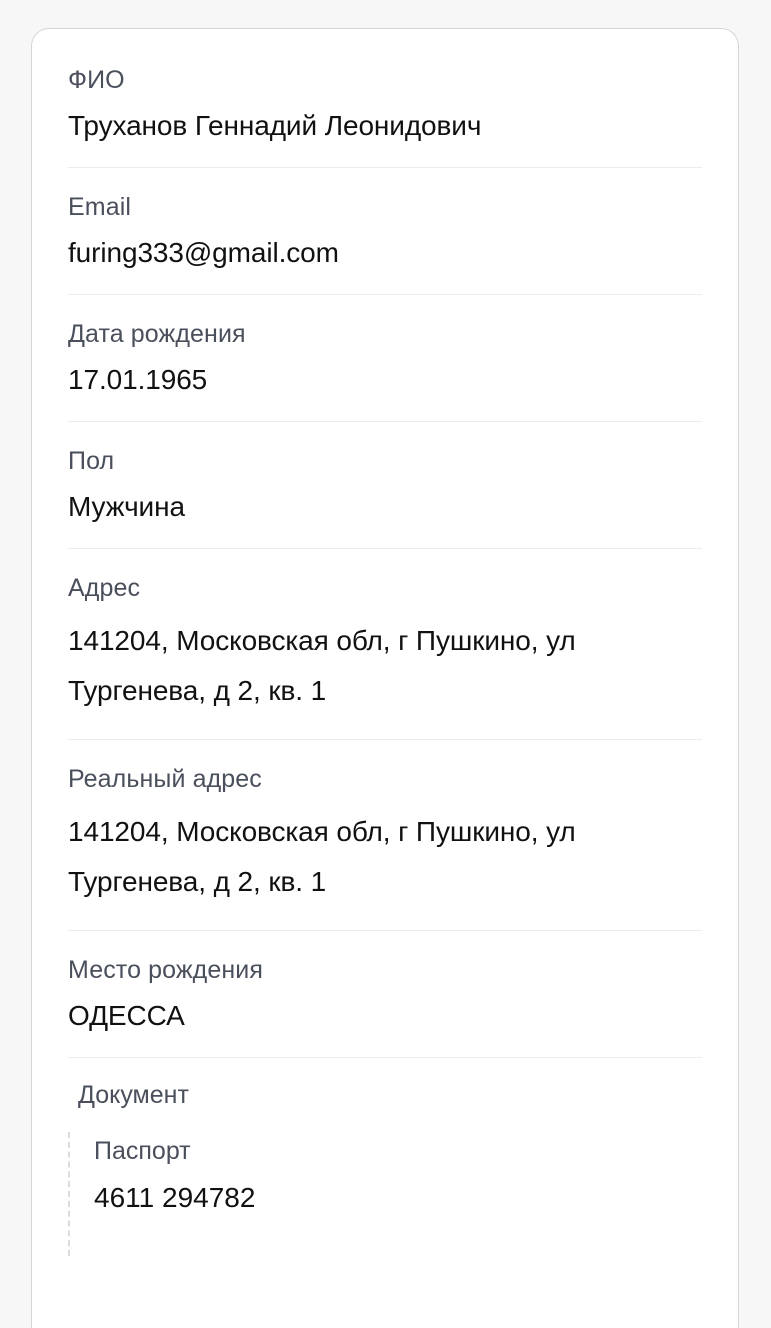 The image size is (771, 1328). What do you see at coordinates (165, 779) in the screenshot?
I see `field-label: Реальный адрес` at bounding box center [165, 779].